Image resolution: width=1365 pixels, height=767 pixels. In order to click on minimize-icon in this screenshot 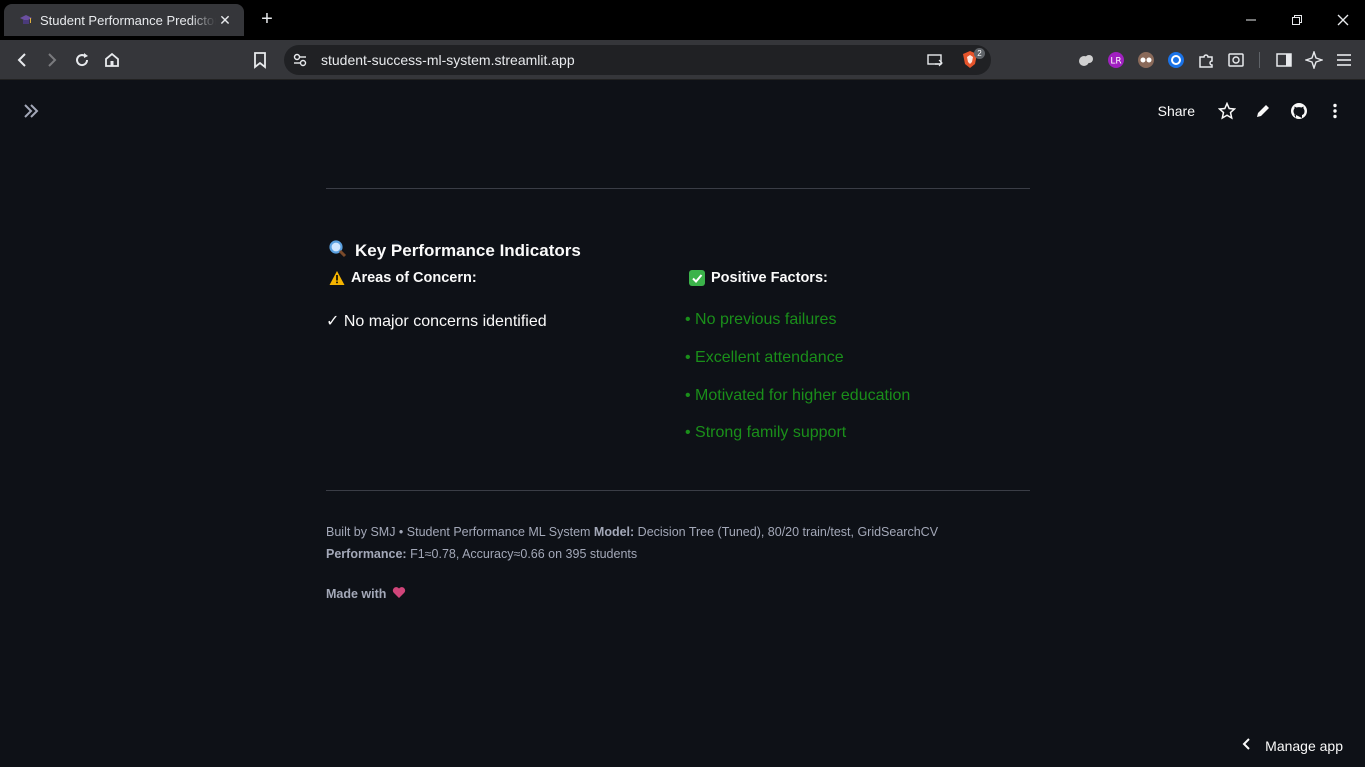, I will do `click(1251, 20)`.